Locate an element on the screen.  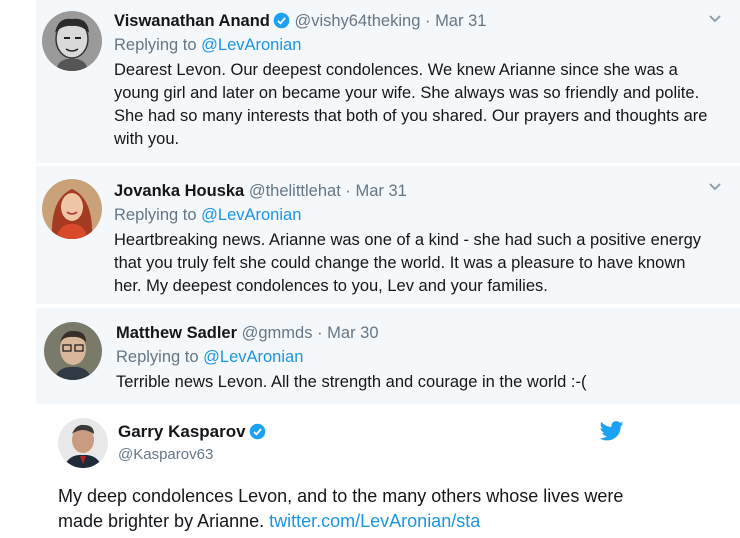
user-name: Viswanathan Anand is located at coordinates (192, 21).